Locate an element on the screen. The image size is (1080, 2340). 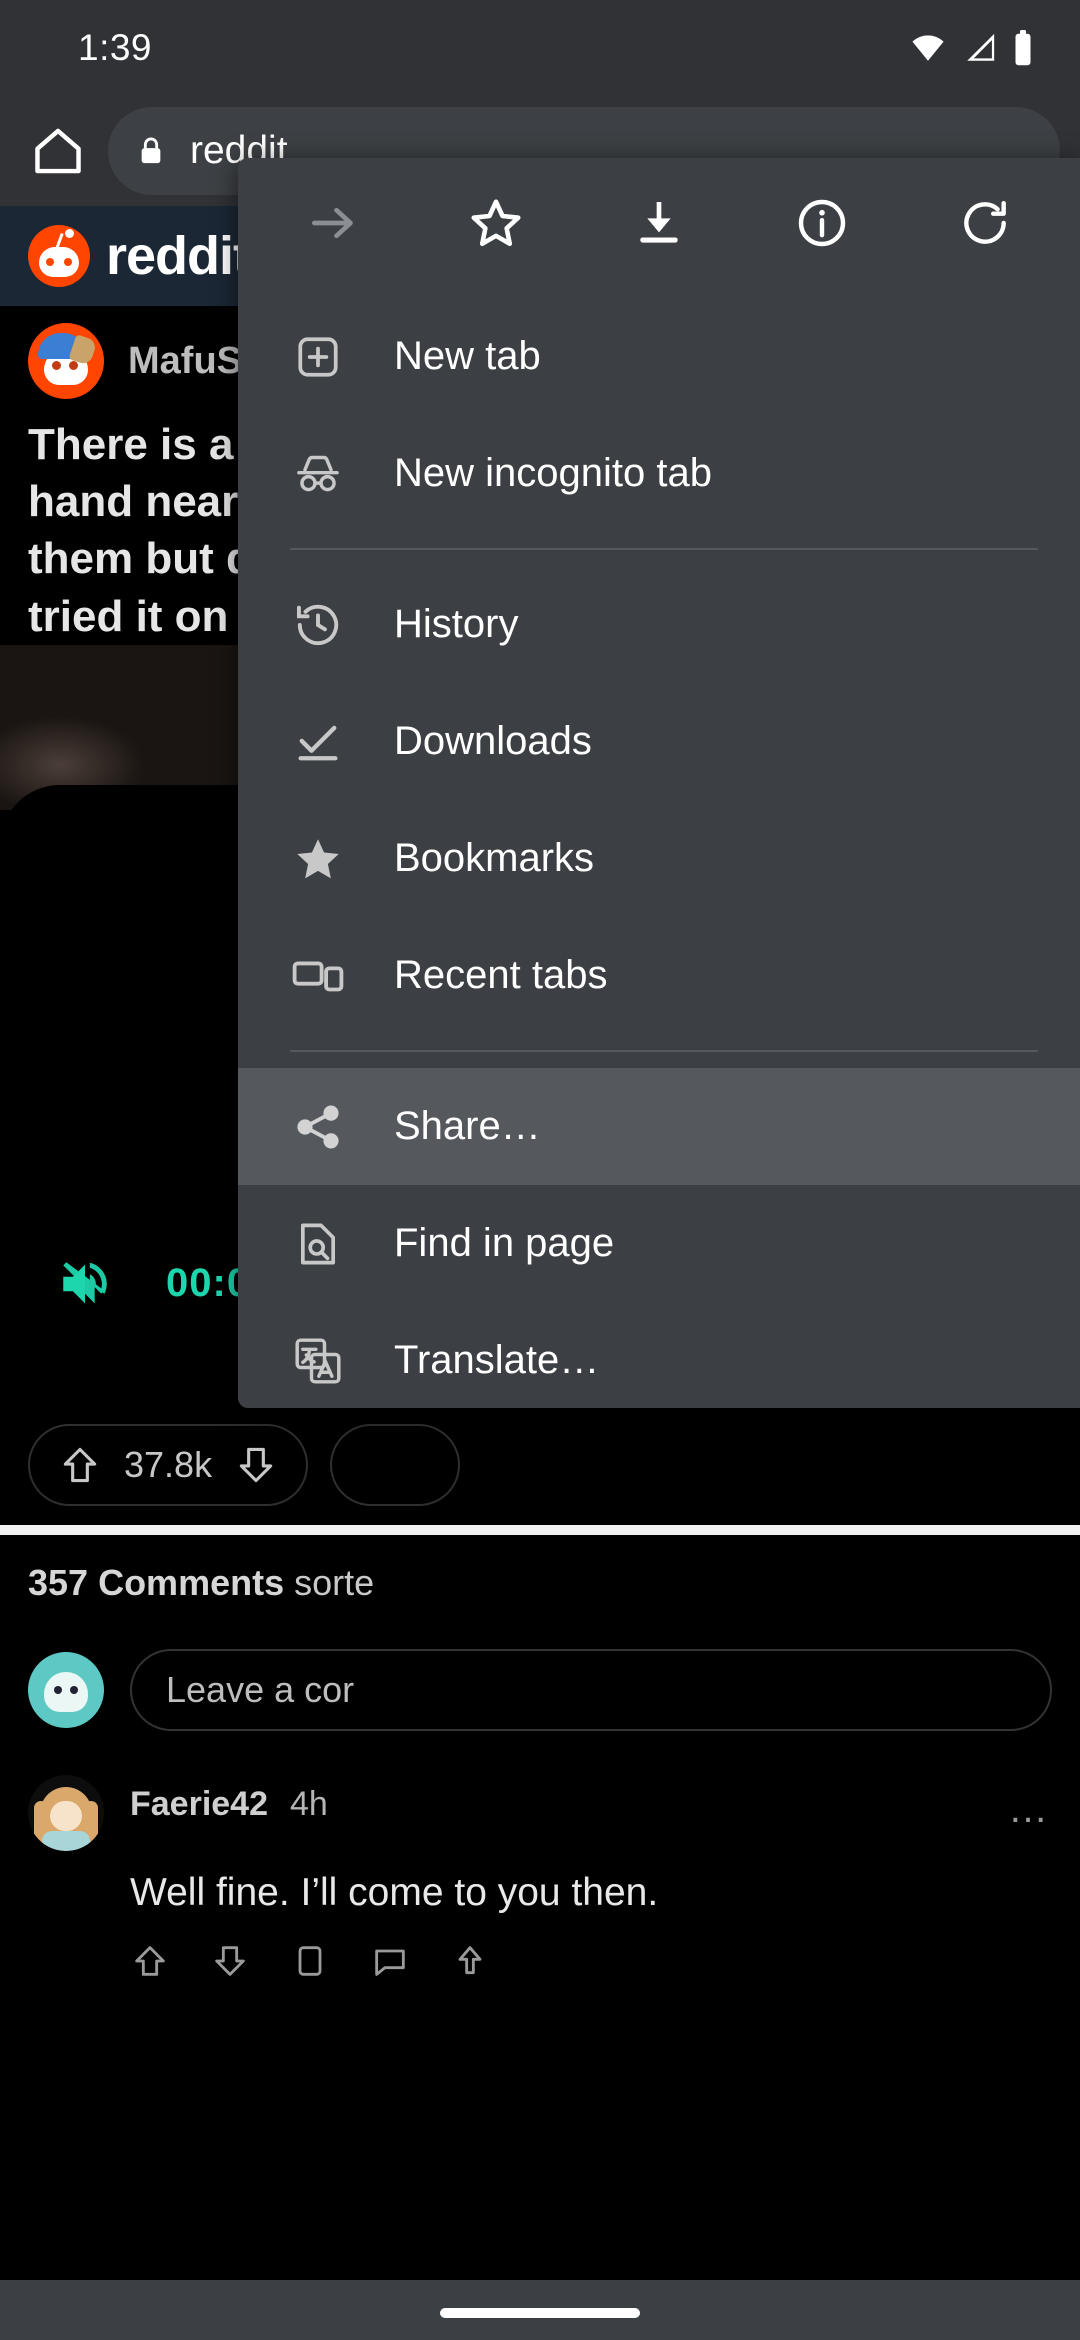
mute-icon is located at coordinates (85, 1284).